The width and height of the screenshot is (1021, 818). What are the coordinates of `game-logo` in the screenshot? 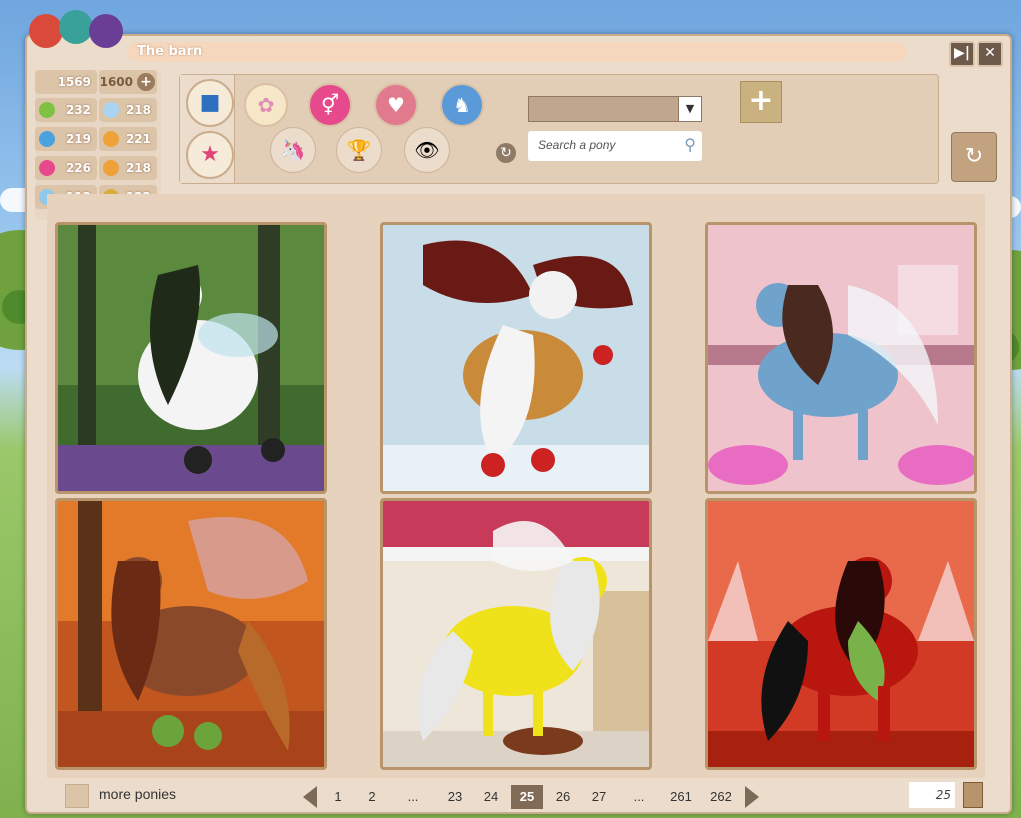 It's located at (77, 34).